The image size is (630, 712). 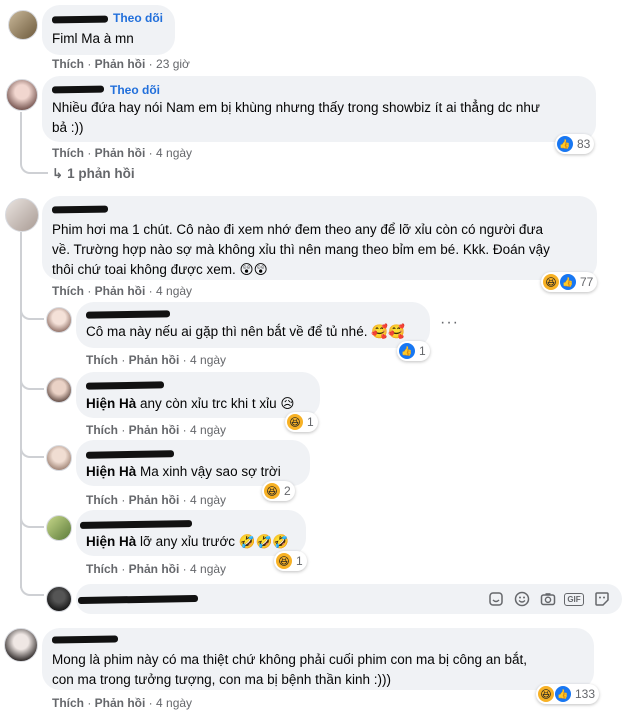 I want to click on comment-text: bả :)), so click(x=68, y=127).